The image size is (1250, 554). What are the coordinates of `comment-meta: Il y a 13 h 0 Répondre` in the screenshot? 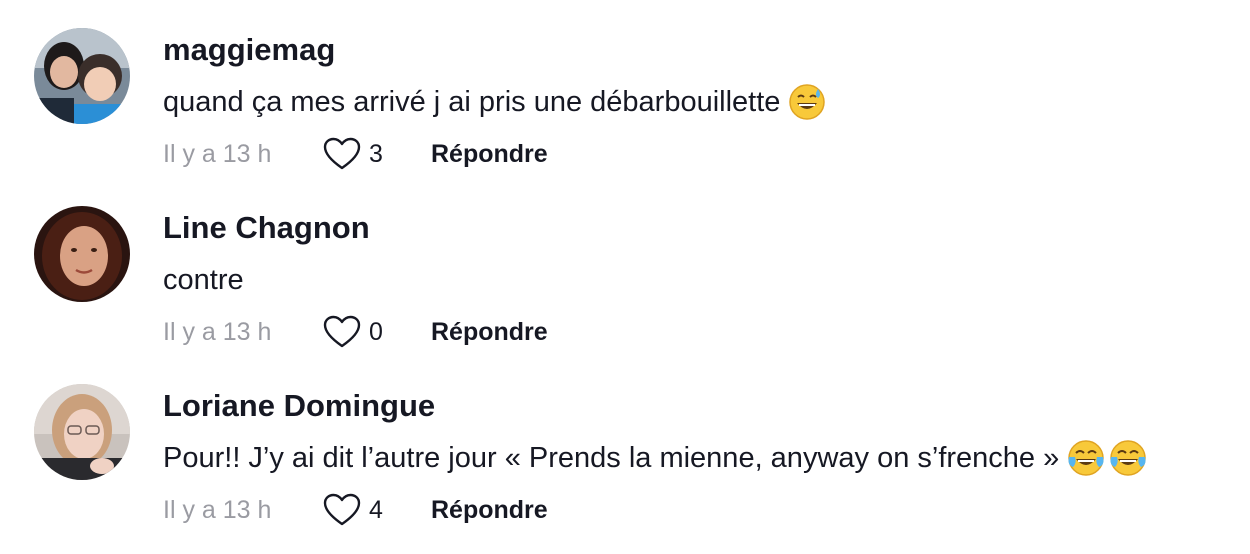 It's located at (355, 332).